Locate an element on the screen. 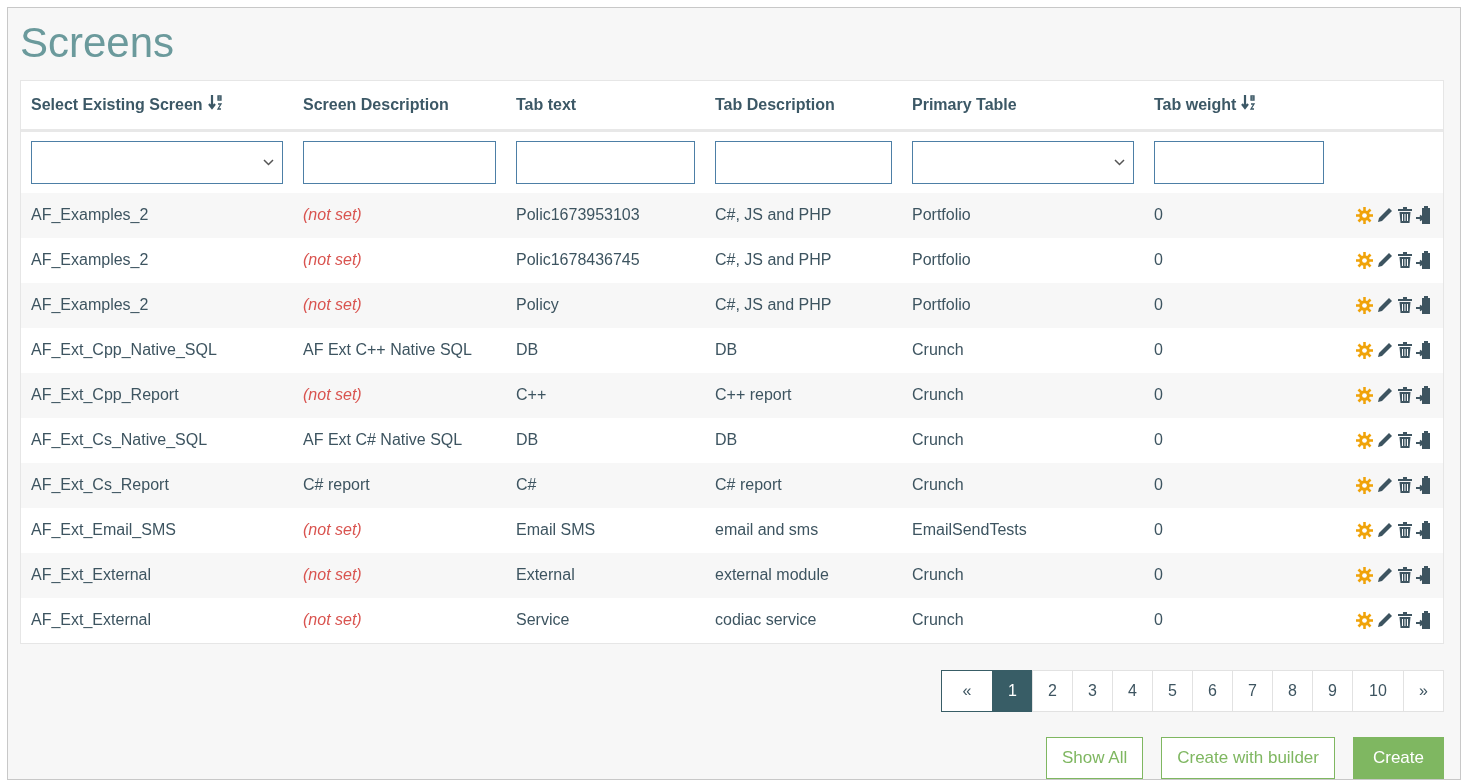  page-link: 10 is located at coordinates (1378, 690).